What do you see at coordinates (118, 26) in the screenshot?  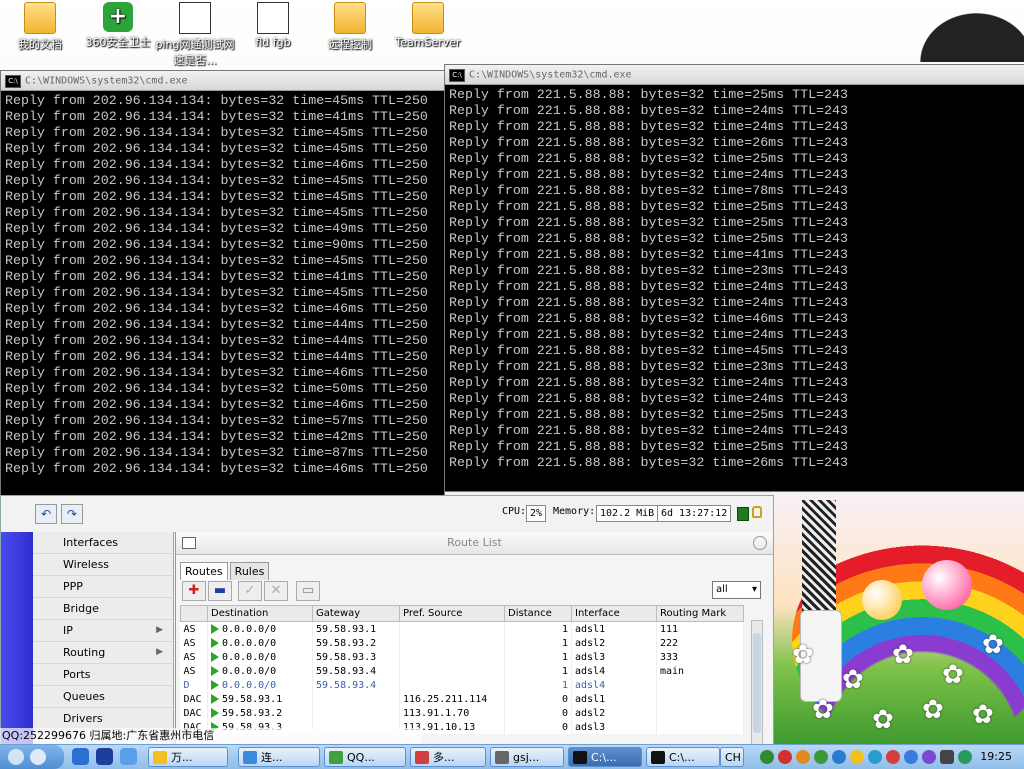 I see `desktop-icon-360: + 360安全卫士` at bounding box center [118, 26].